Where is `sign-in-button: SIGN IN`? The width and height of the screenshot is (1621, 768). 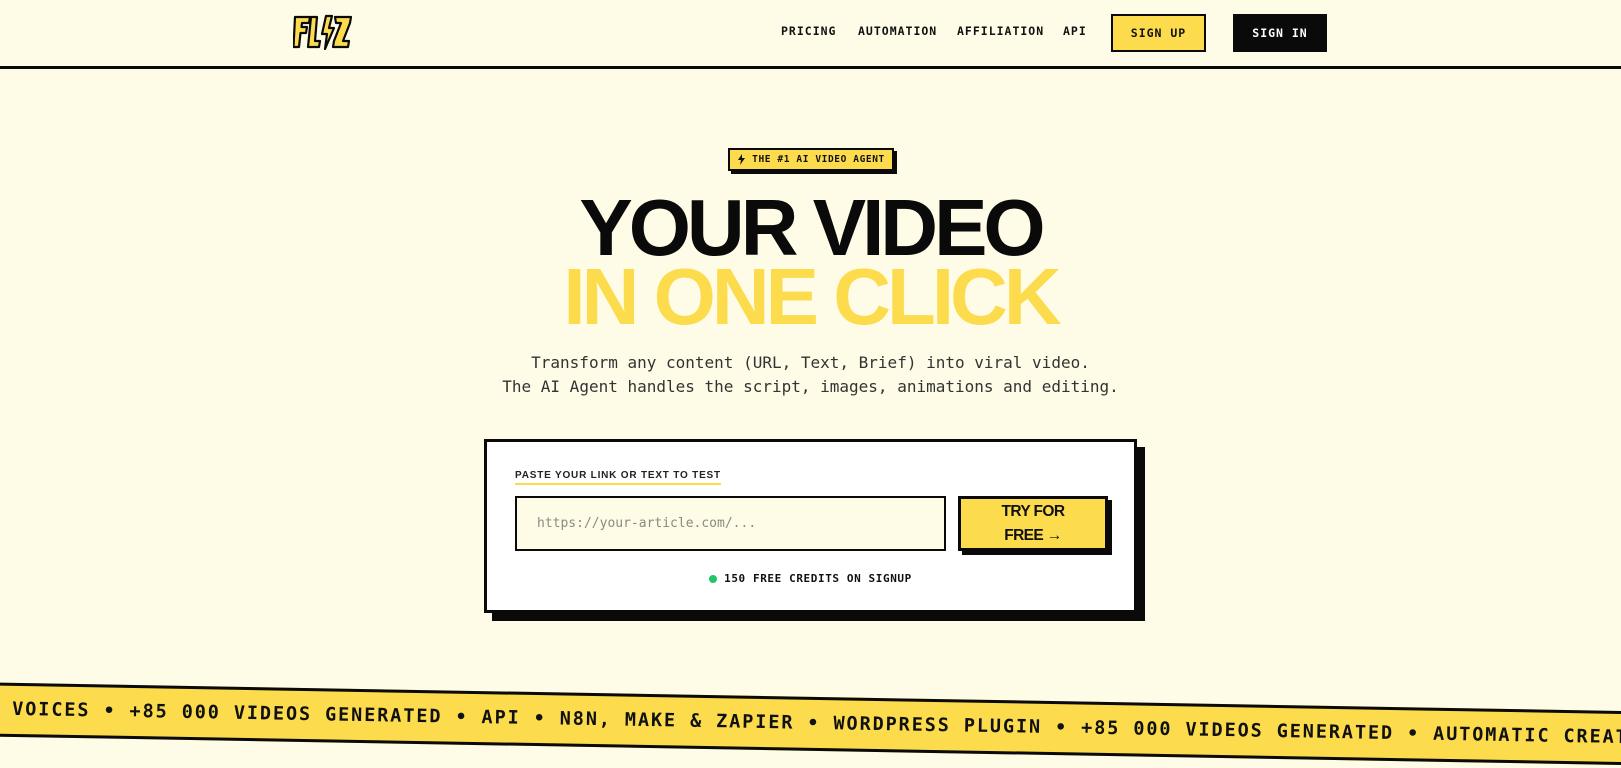
sign-in-button: SIGN IN is located at coordinates (1280, 33).